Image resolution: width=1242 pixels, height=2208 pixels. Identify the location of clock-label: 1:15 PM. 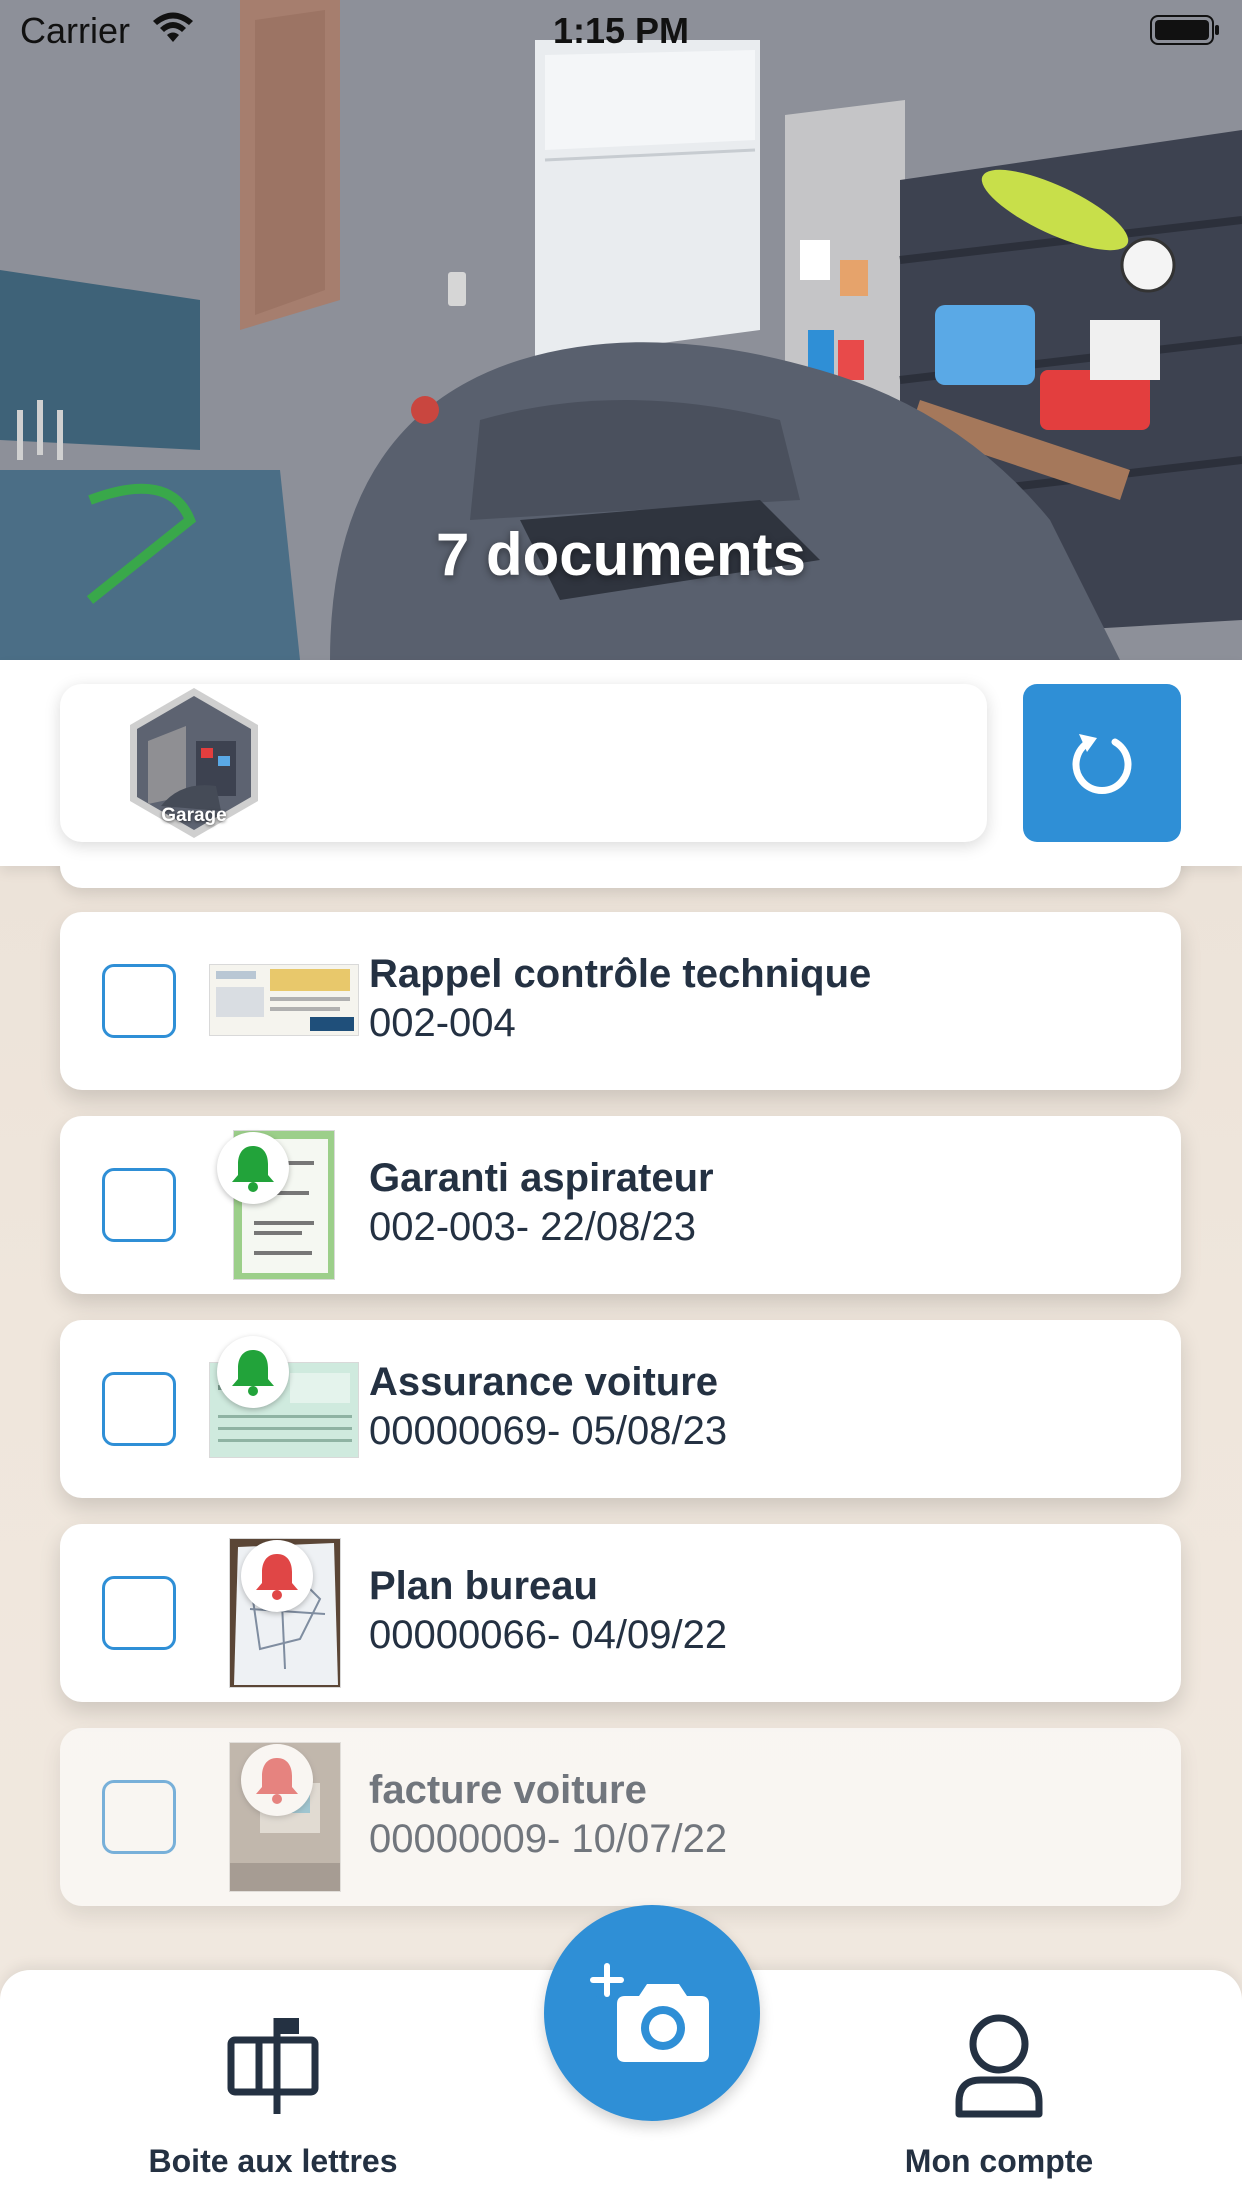
(621, 30).